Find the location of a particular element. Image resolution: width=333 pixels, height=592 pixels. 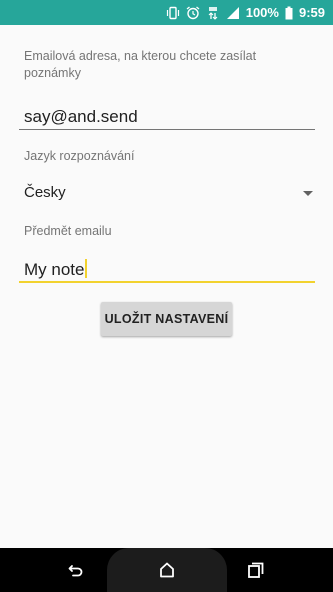

email-field: say@and.send is located at coordinates (81, 117).